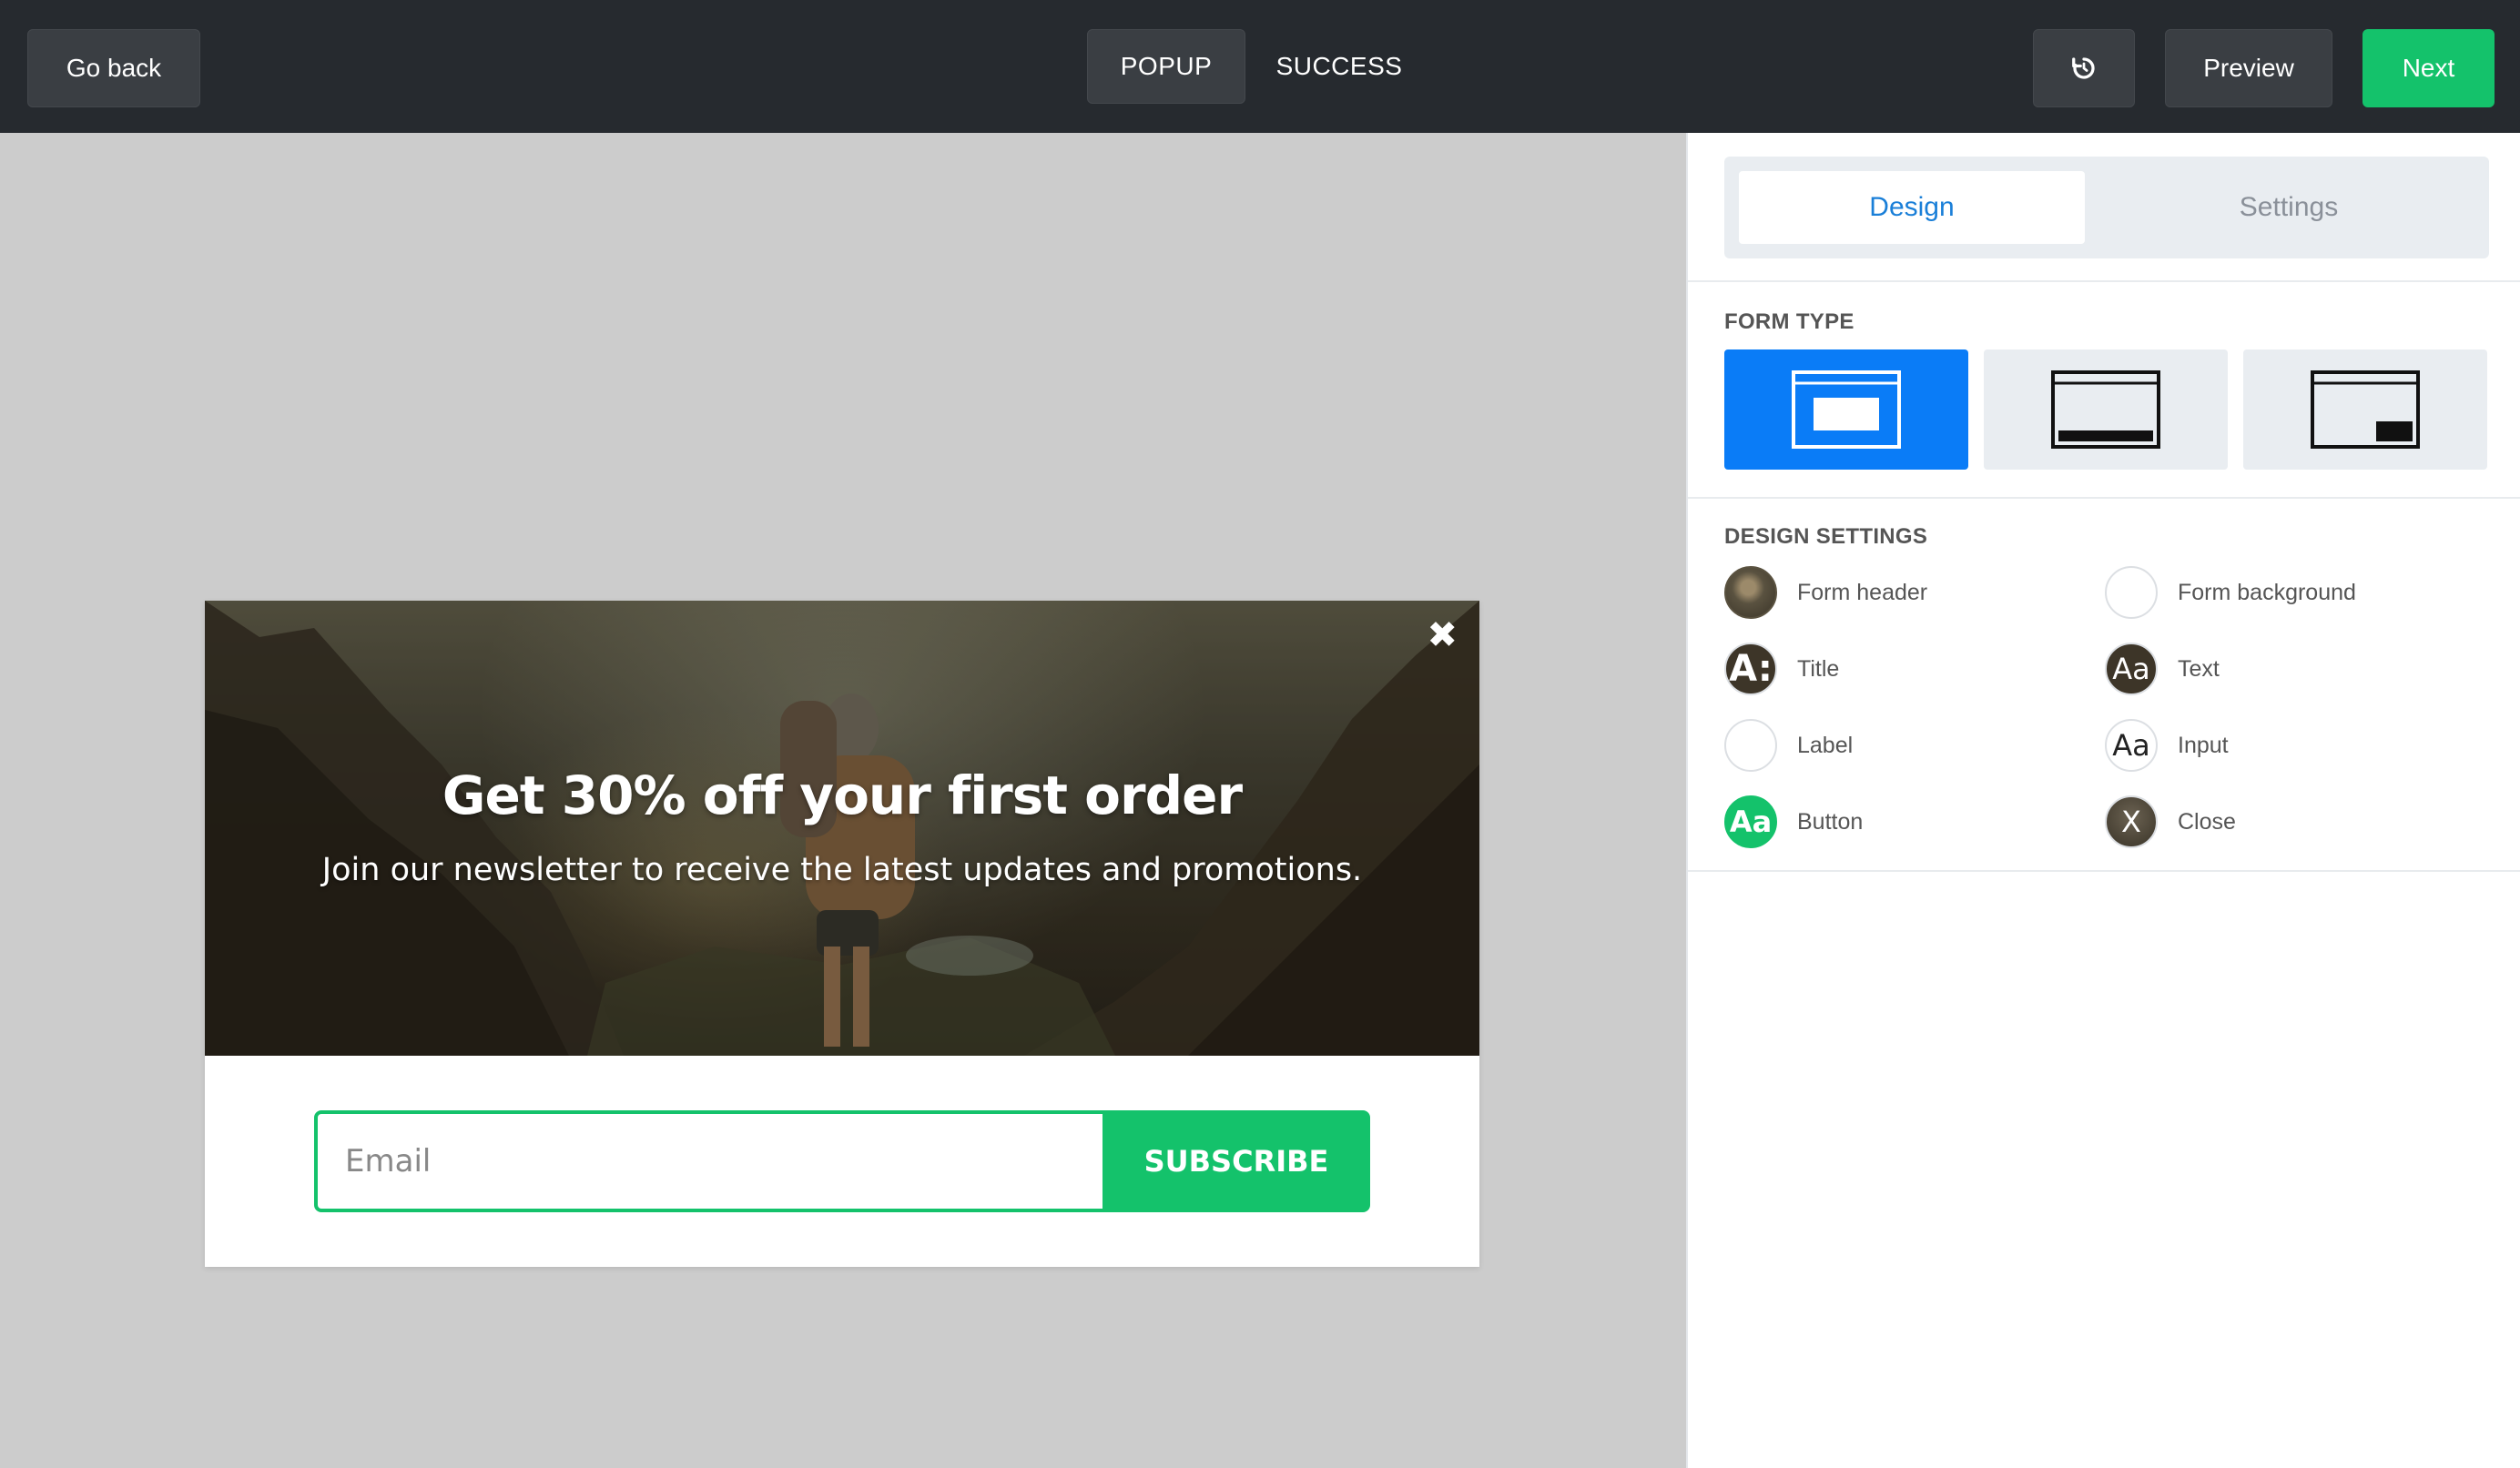 This screenshot has height=1468, width=2520. I want to click on button-swatch: Aa, so click(1750, 822).